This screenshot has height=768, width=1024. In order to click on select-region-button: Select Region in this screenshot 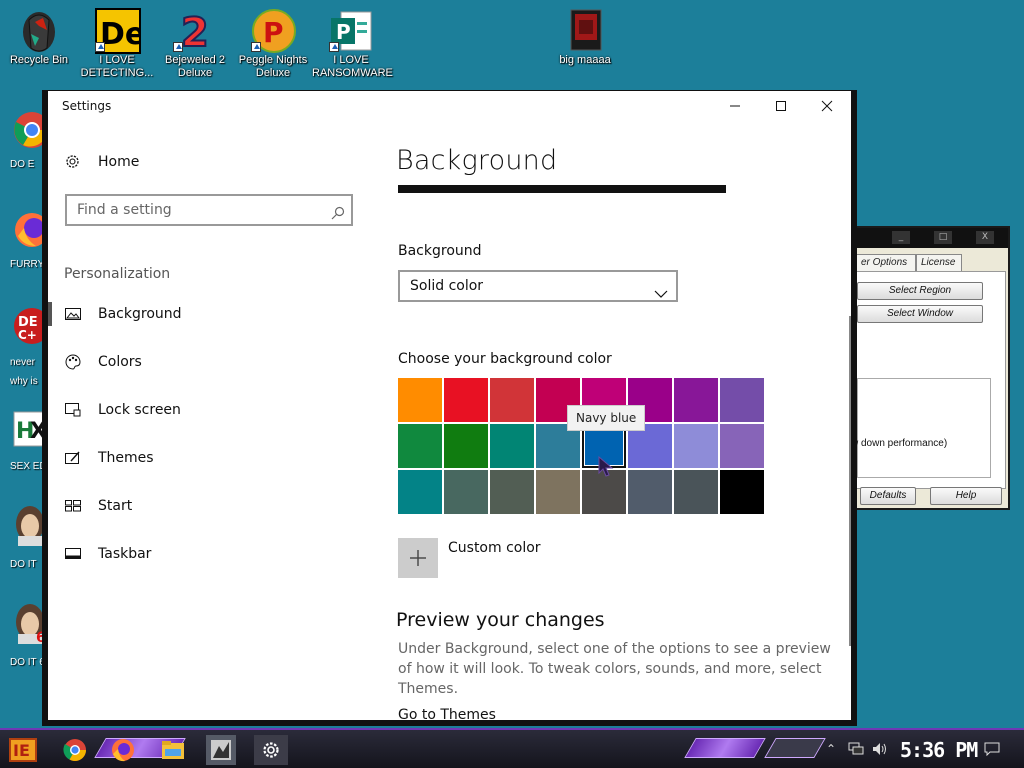, I will do `click(920, 291)`.